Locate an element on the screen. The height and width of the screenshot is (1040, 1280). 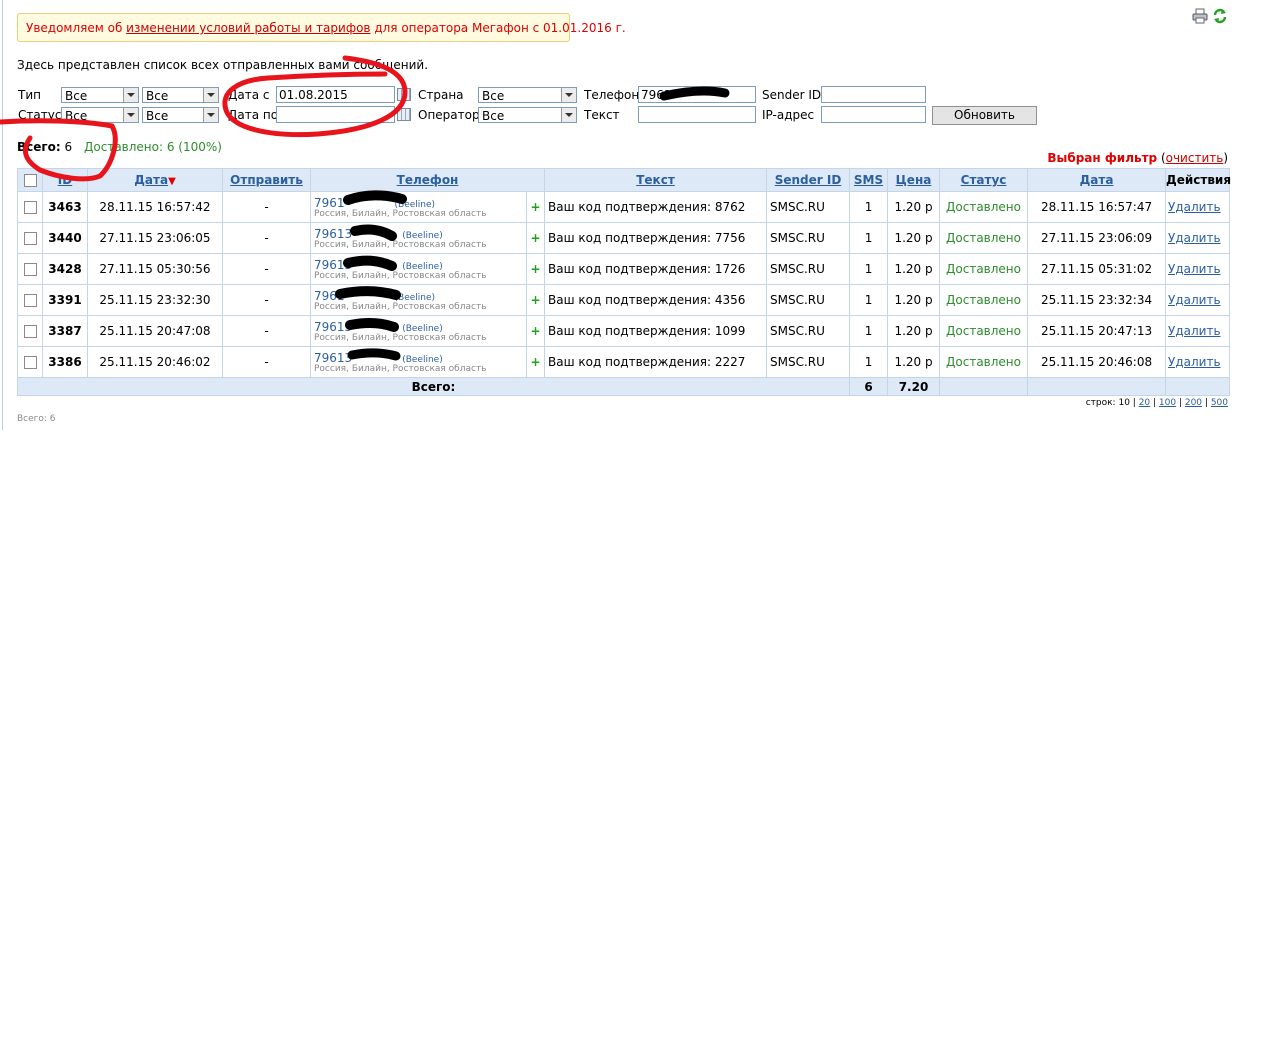
select-all-checkbox is located at coordinates (30, 180).